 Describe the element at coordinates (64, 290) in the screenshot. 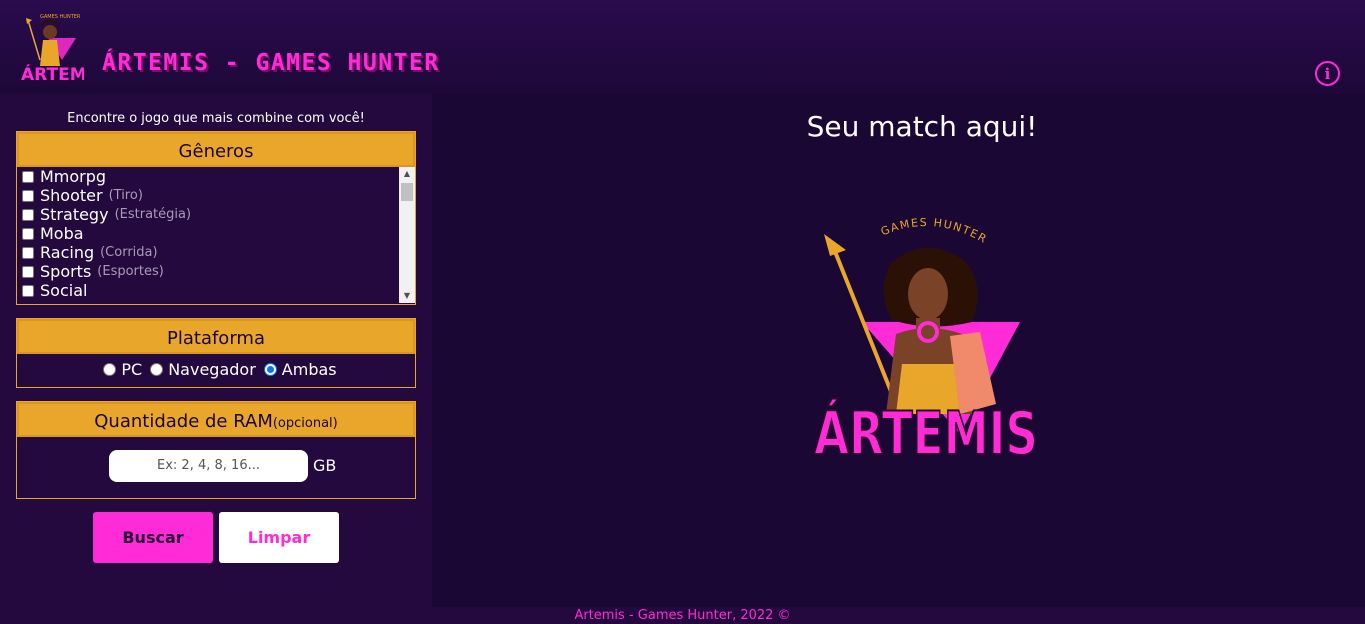

I see `genre-label: Social` at that location.